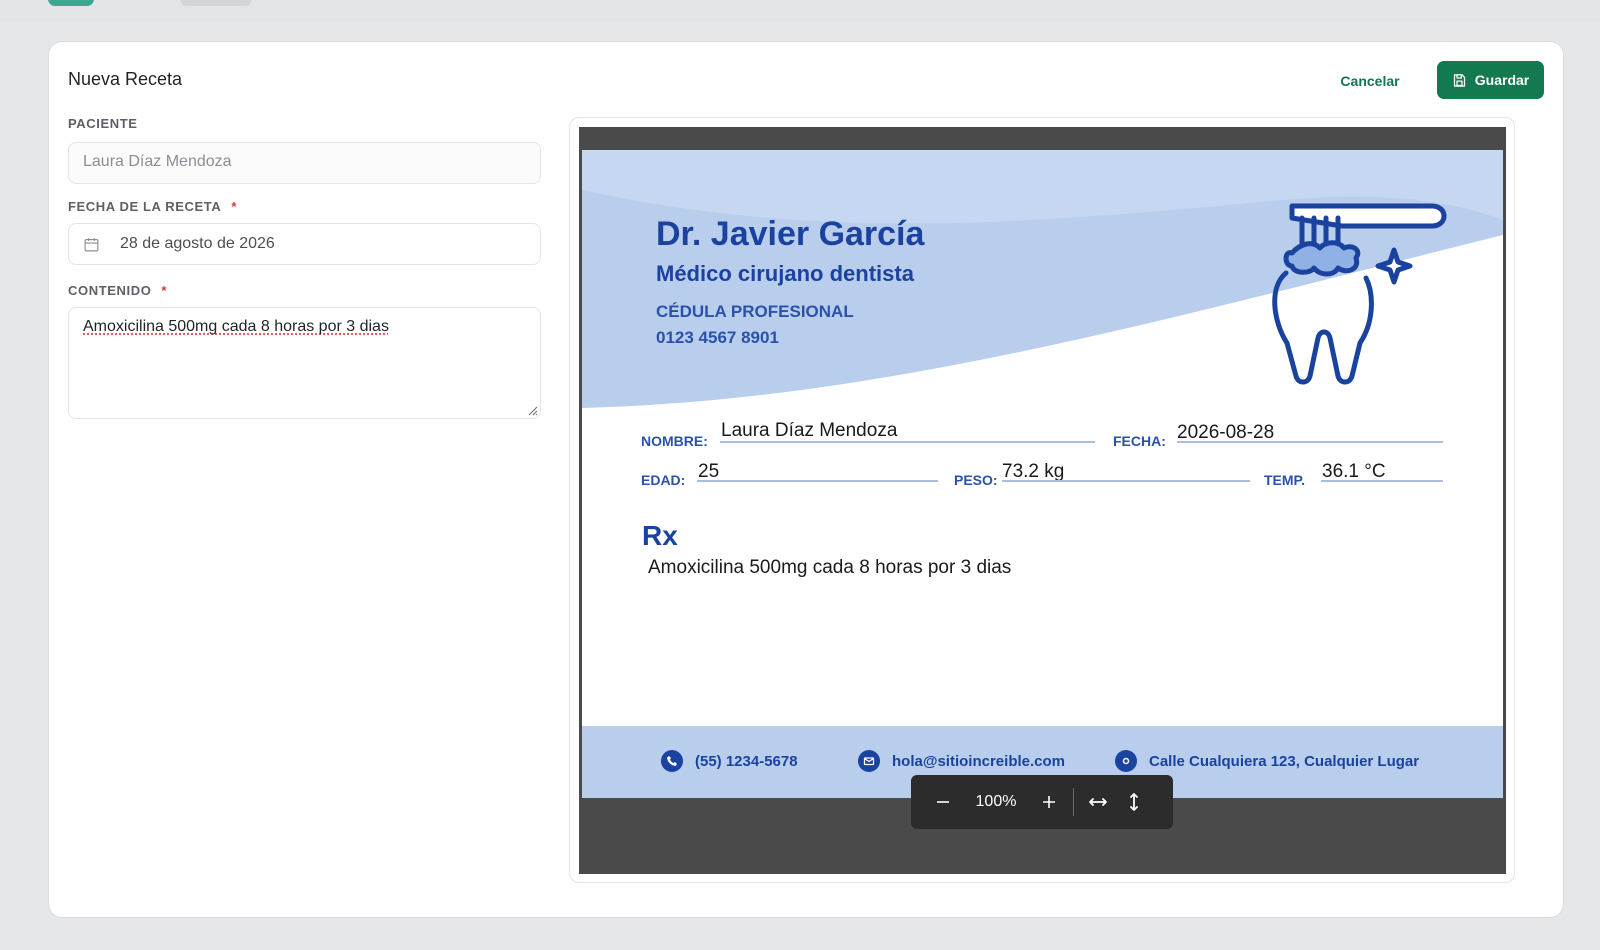 Image resolution: width=1600 pixels, height=950 pixels. I want to click on top-bar-accent, so click(71, 3).